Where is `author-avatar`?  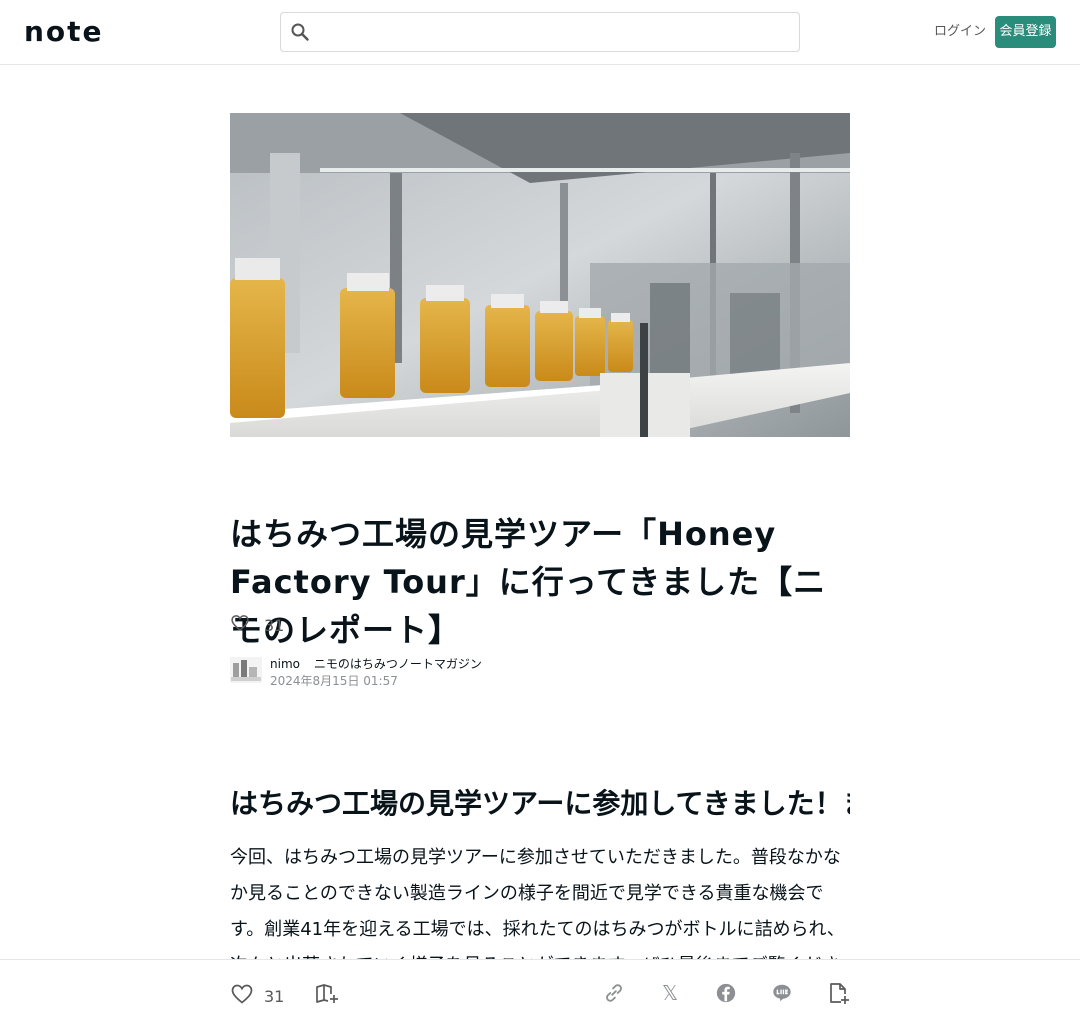 author-avatar is located at coordinates (246, 670).